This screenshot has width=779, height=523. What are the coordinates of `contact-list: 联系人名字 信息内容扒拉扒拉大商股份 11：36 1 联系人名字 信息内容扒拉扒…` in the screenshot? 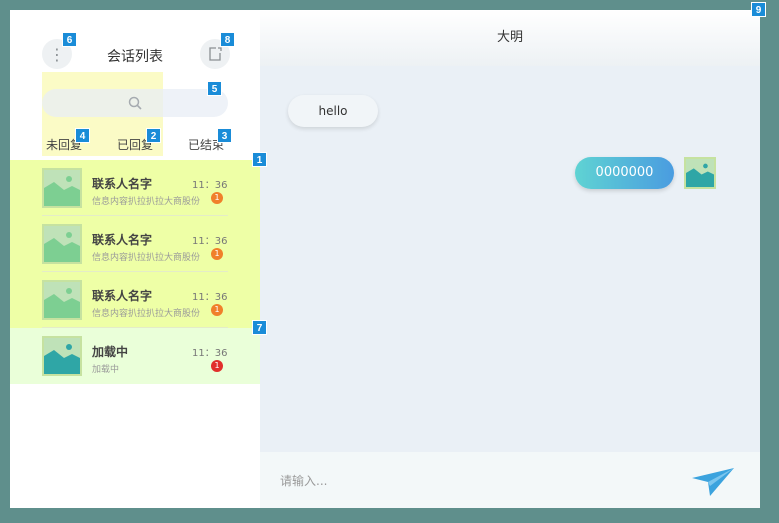 It's located at (135, 272).